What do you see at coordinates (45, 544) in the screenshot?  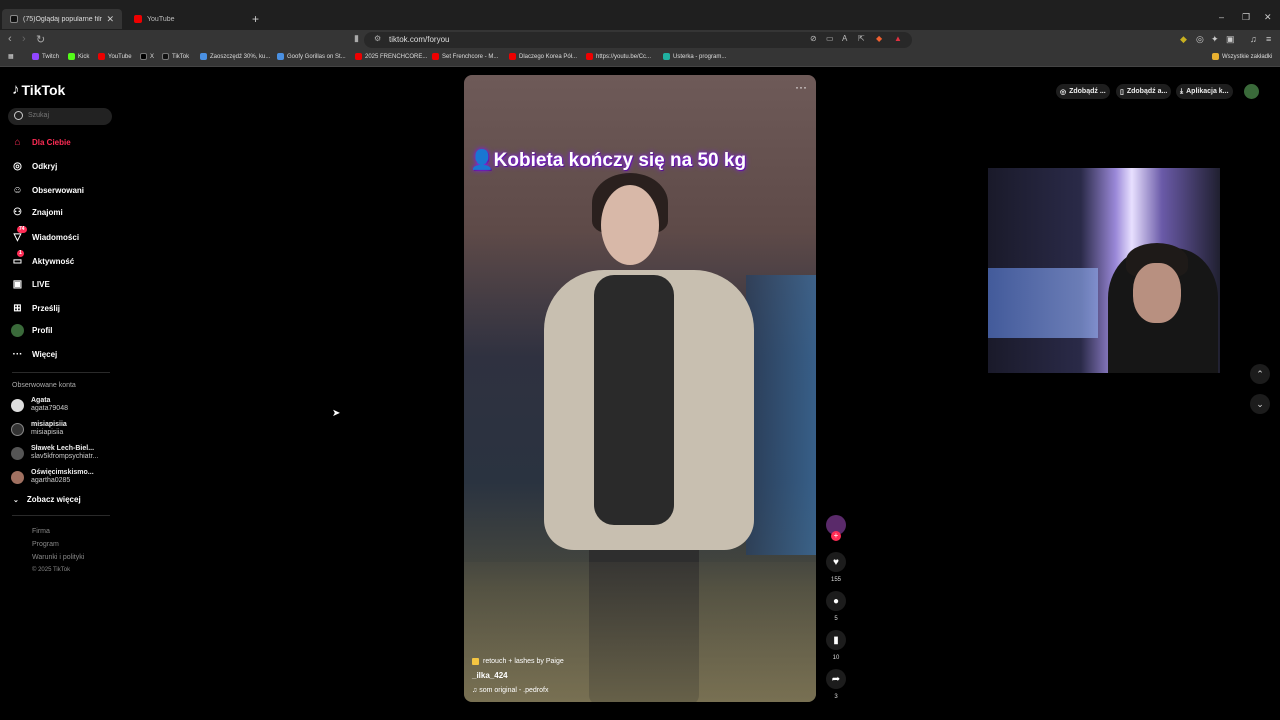 I see `footer-link-program: Program` at bounding box center [45, 544].